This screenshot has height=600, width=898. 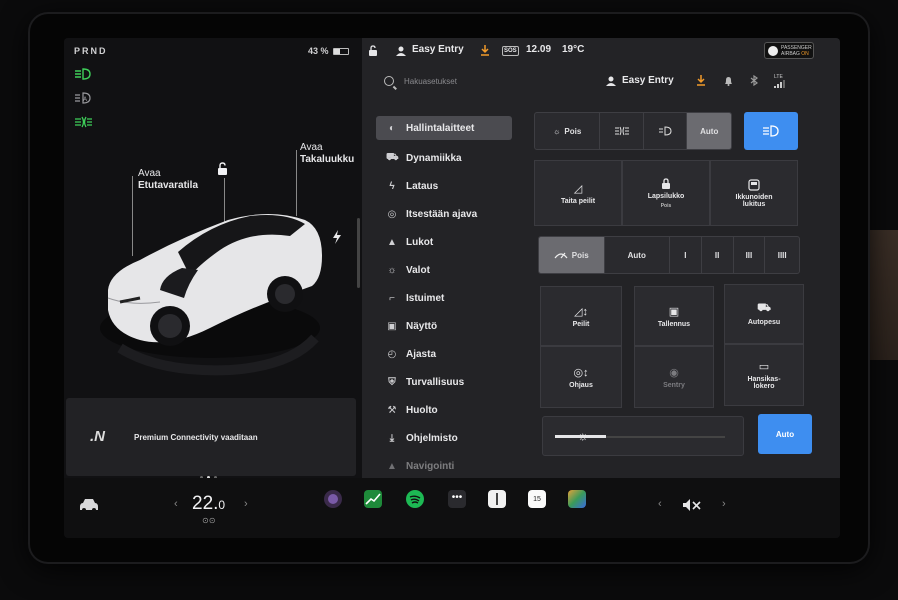 What do you see at coordinates (444, 410) in the screenshot?
I see `menu-item-wrench: ⚒ Huolto` at bounding box center [444, 410].